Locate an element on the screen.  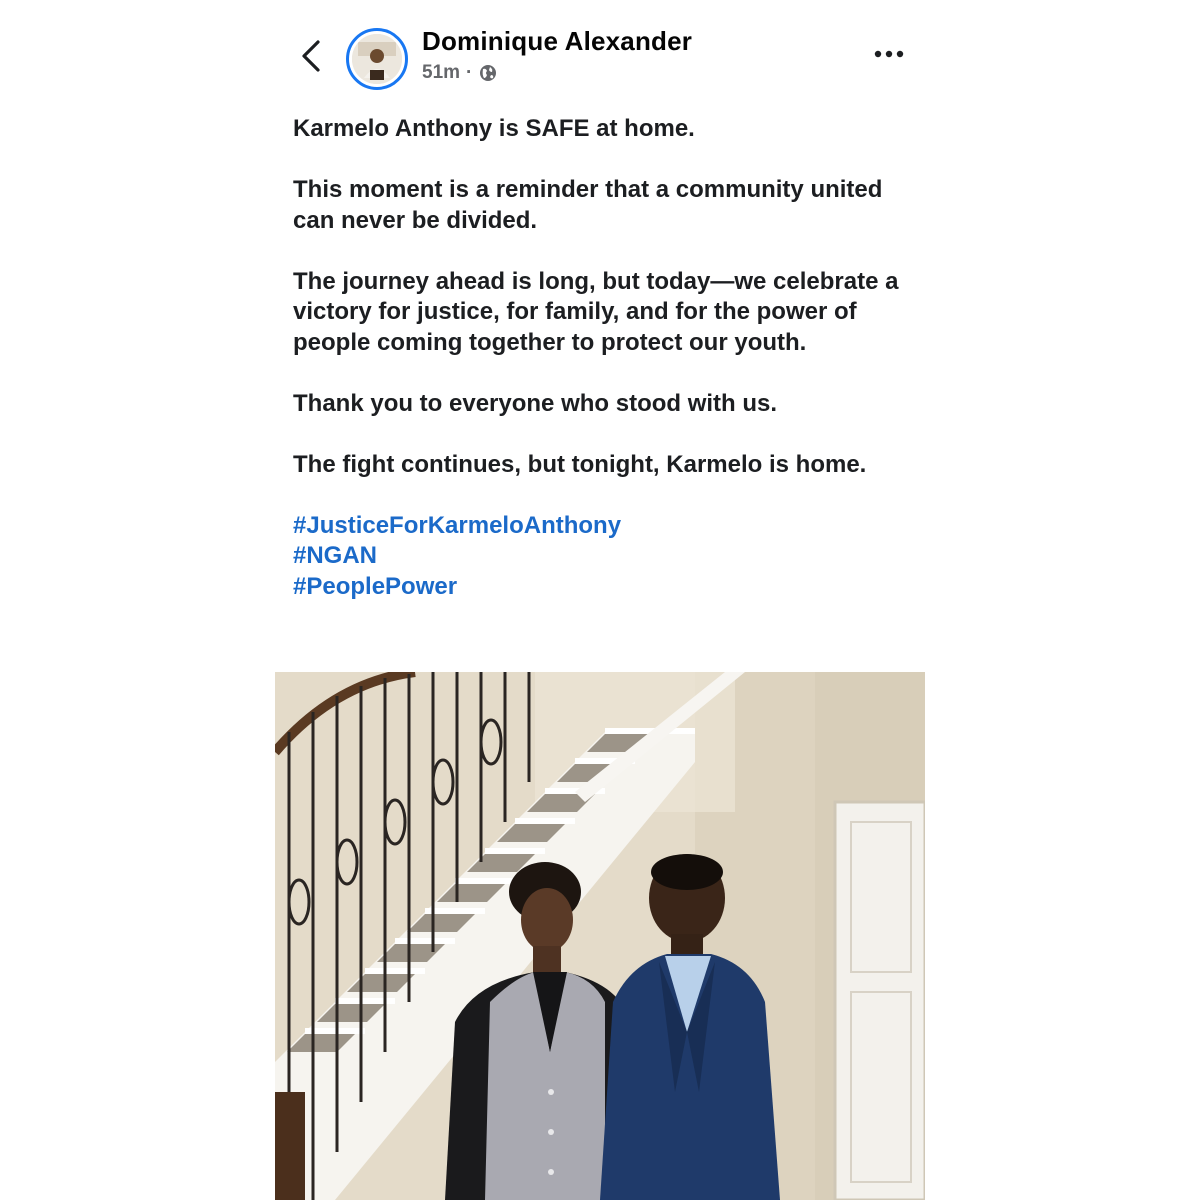
post-meta: 51m · is located at coordinates (460, 73).